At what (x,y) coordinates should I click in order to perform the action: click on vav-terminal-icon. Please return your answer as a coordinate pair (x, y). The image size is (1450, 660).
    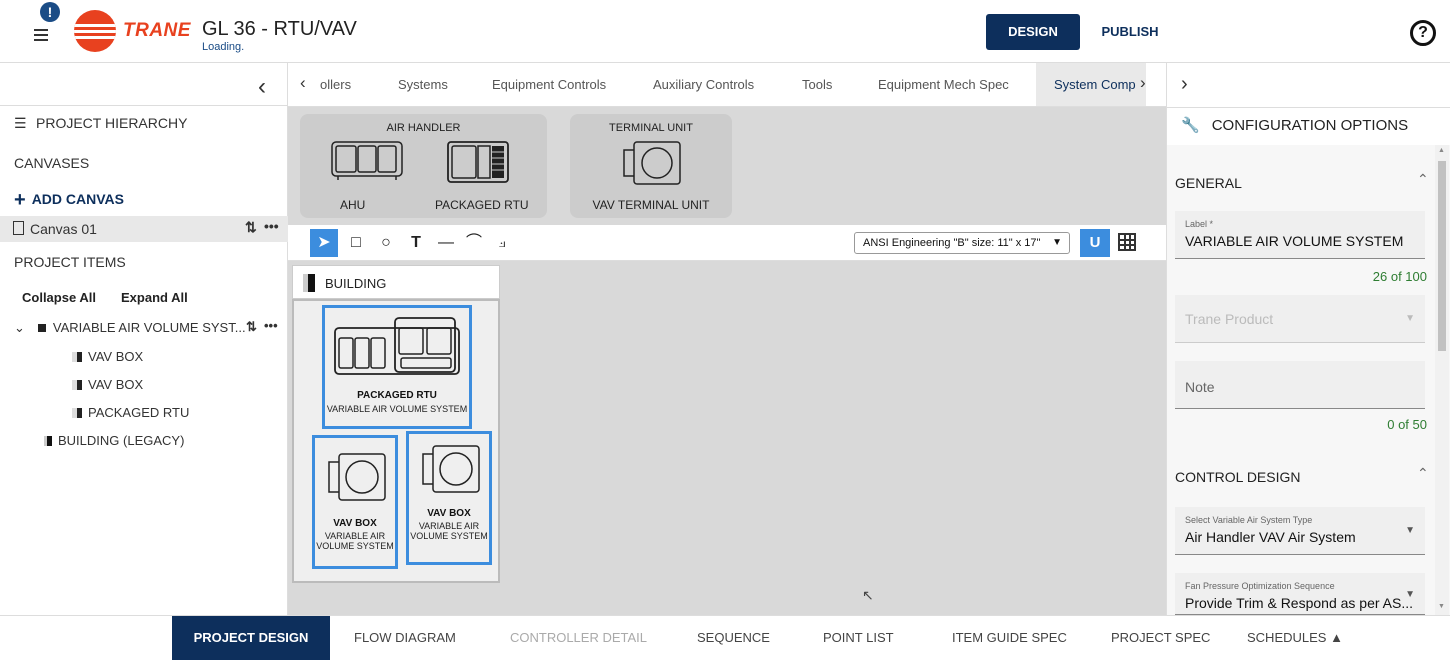
    Looking at the image, I should click on (650, 163).